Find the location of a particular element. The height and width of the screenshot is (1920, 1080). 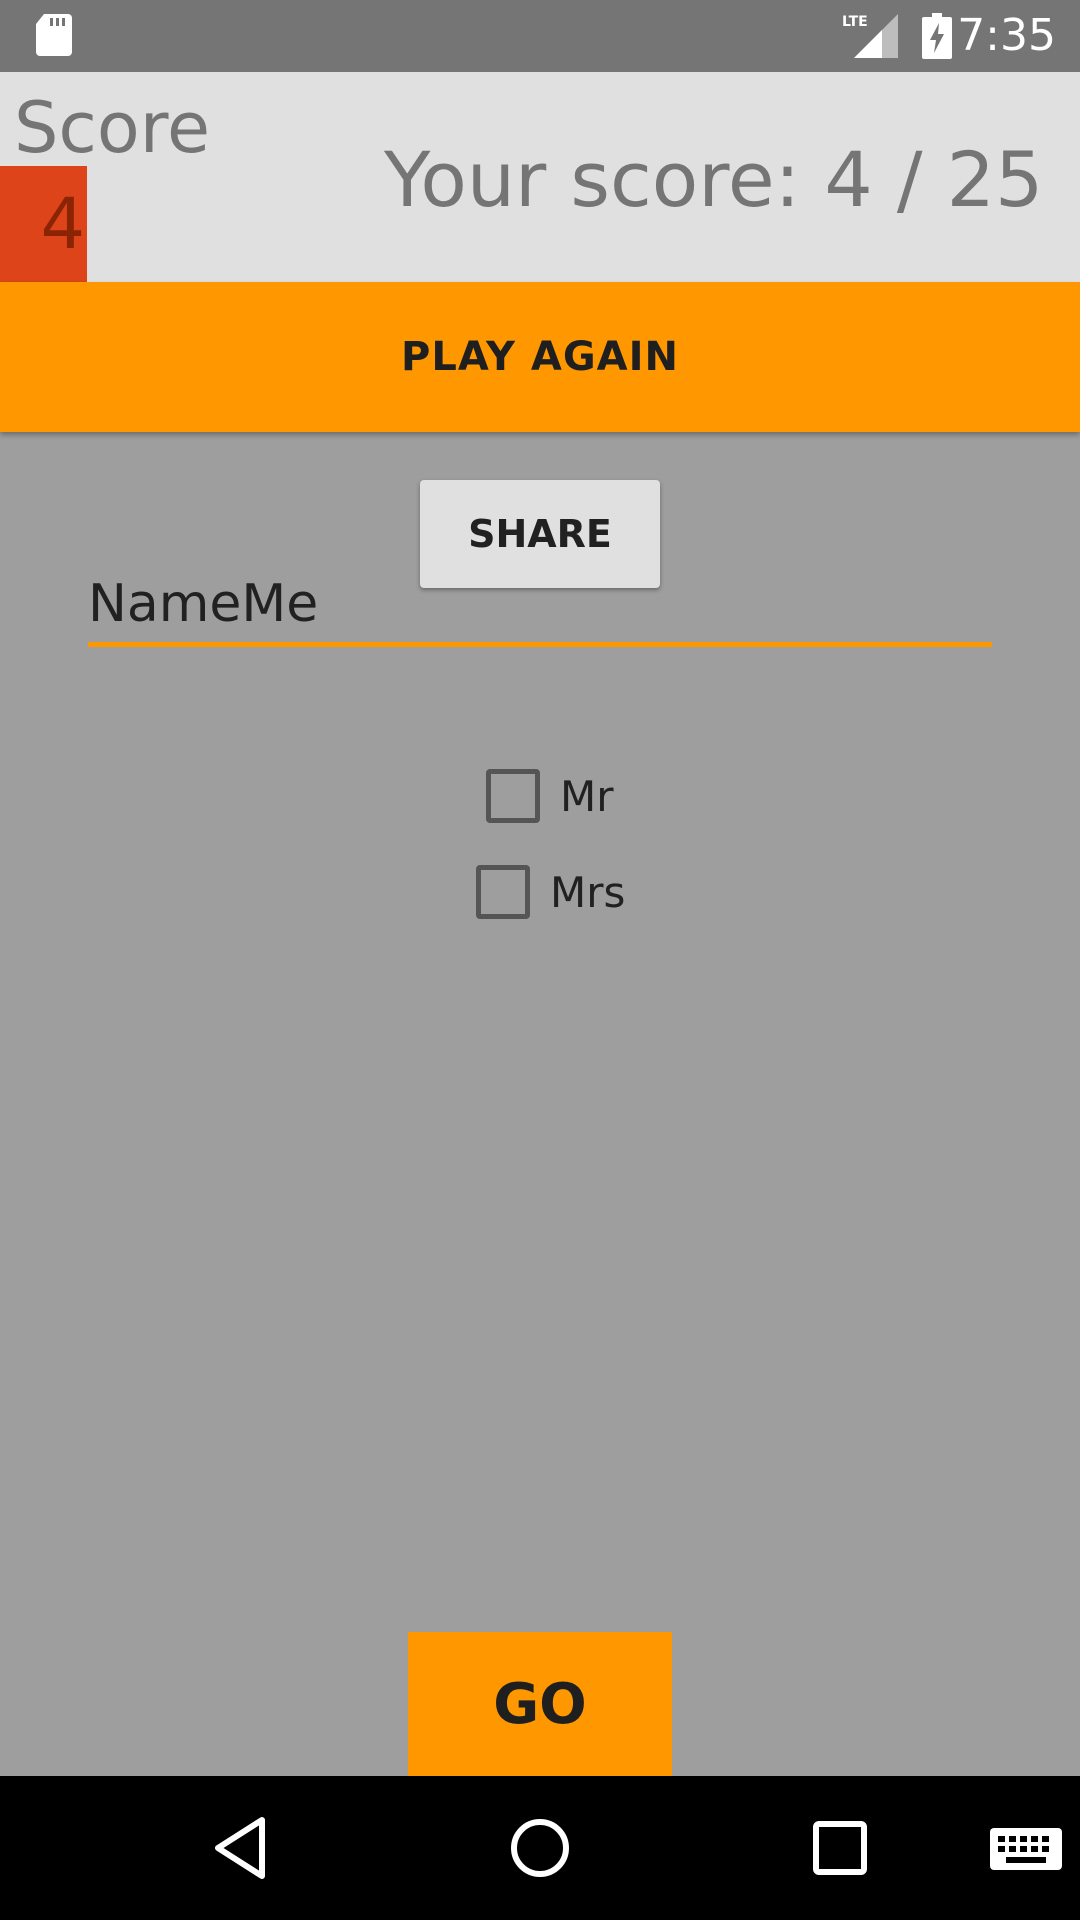

sd-card-icon is located at coordinates (54, 35).